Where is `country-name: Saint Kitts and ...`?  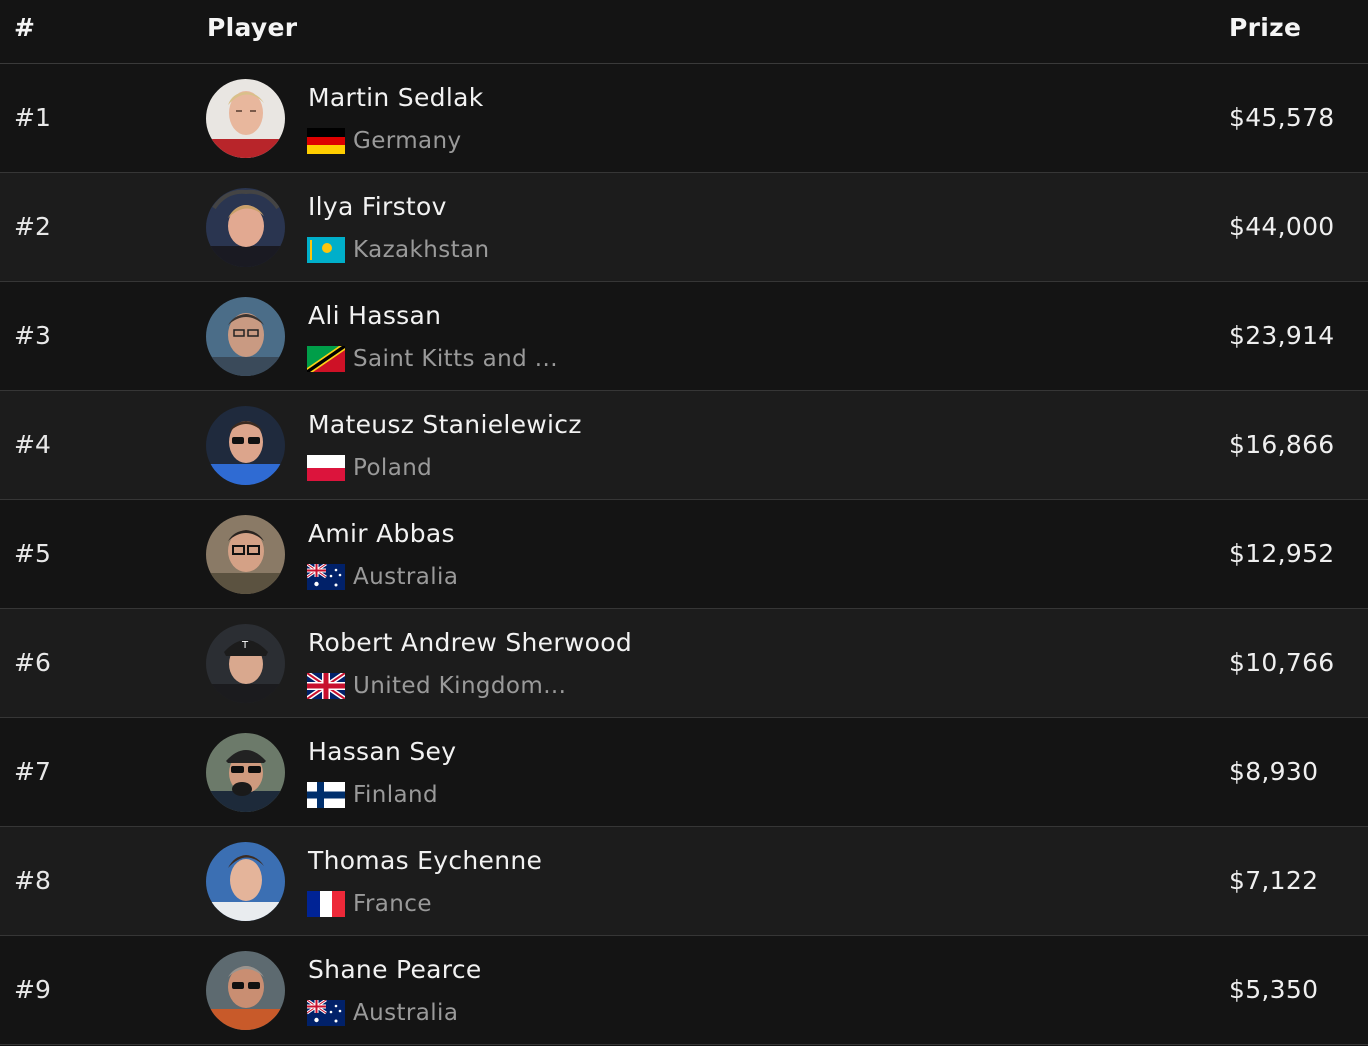 country-name: Saint Kitts and ... is located at coordinates (455, 359).